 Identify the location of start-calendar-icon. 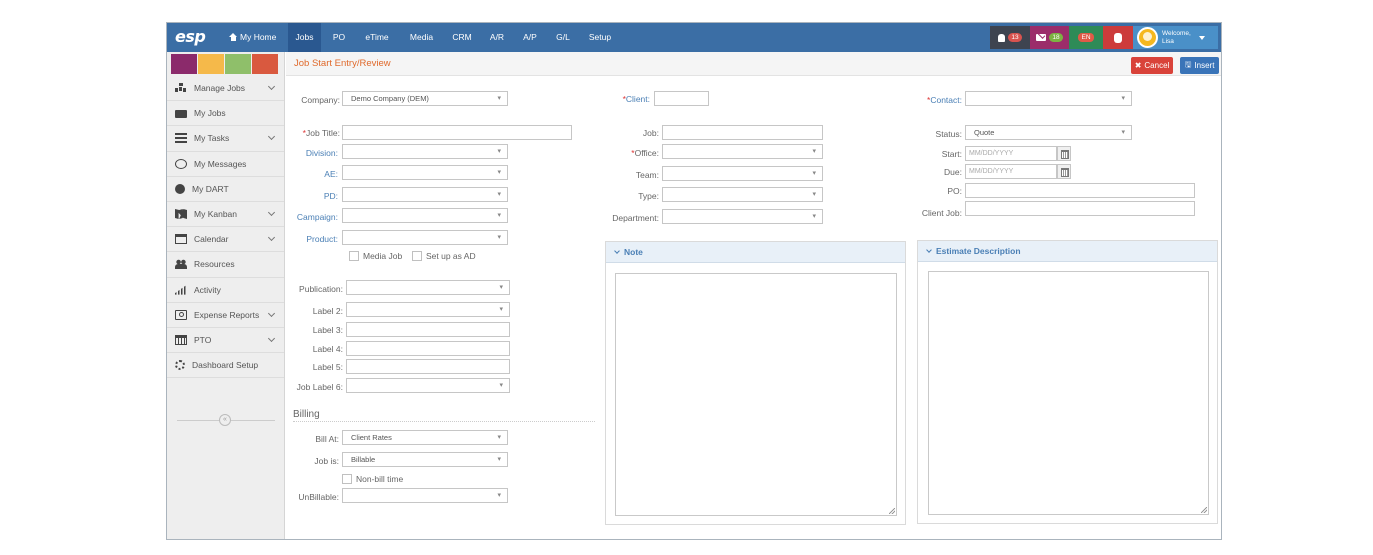
(1064, 153).